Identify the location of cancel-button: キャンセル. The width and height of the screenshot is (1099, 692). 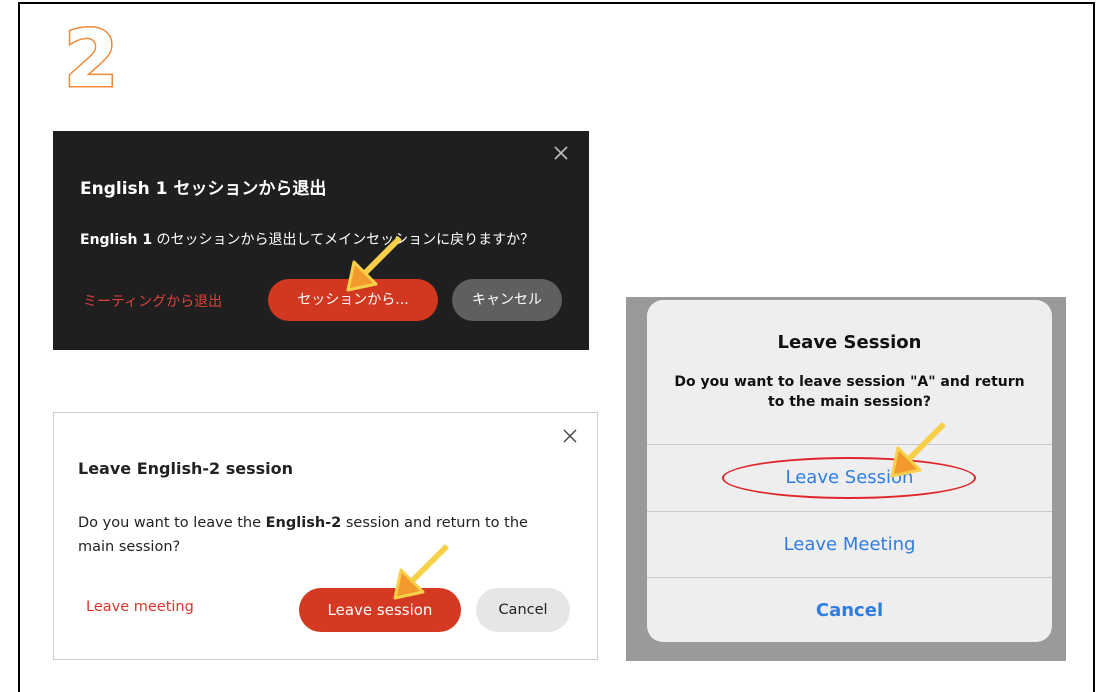
(507, 300).